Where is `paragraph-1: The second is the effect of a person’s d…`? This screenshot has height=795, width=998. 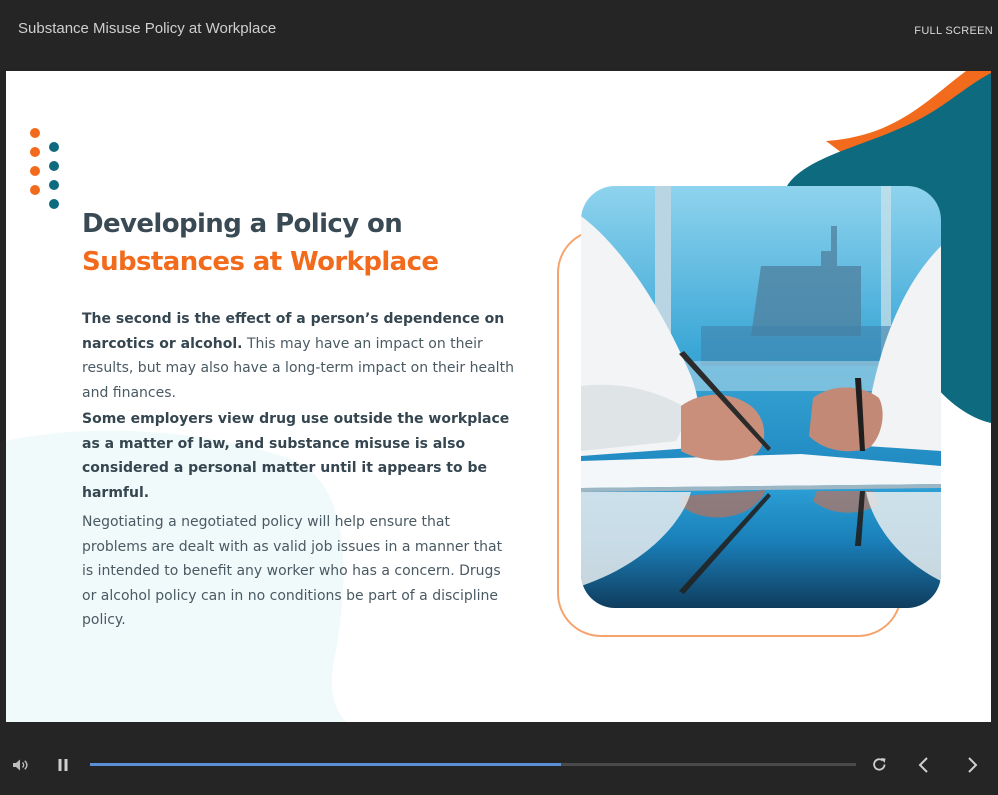
paragraph-1: The second is the effect of a person’s d… is located at coordinates (298, 356).